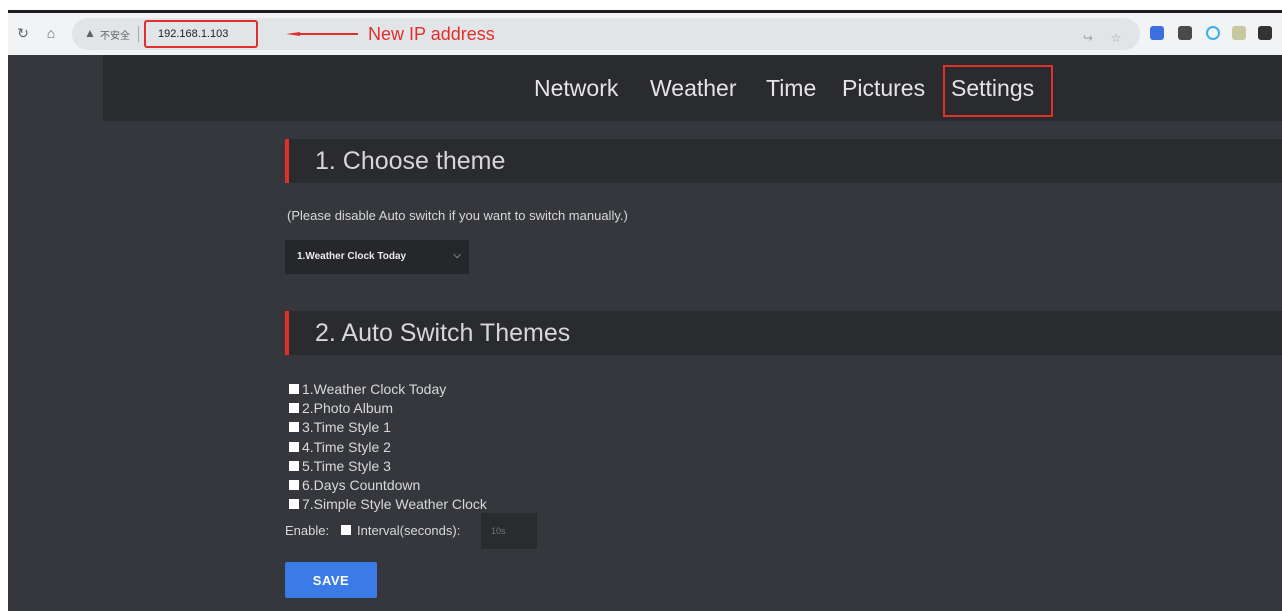 The height and width of the screenshot is (611, 1282). Describe the element at coordinates (606, 34) in the screenshot. I see `address-bar: ▲ 不安全 192.168.1.103 New IP address ↪ ☆` at that location.